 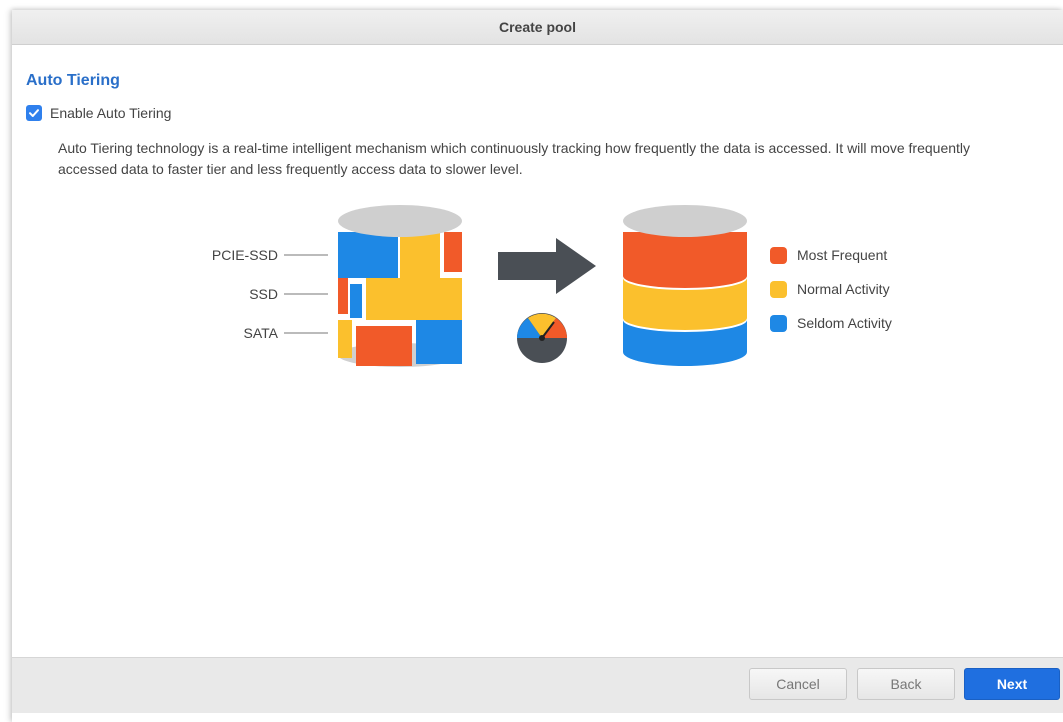 What do you see at coordinates (1012, 684) in the screenshot?
I see `next-button: Next` at bounding box center [1012, 684].